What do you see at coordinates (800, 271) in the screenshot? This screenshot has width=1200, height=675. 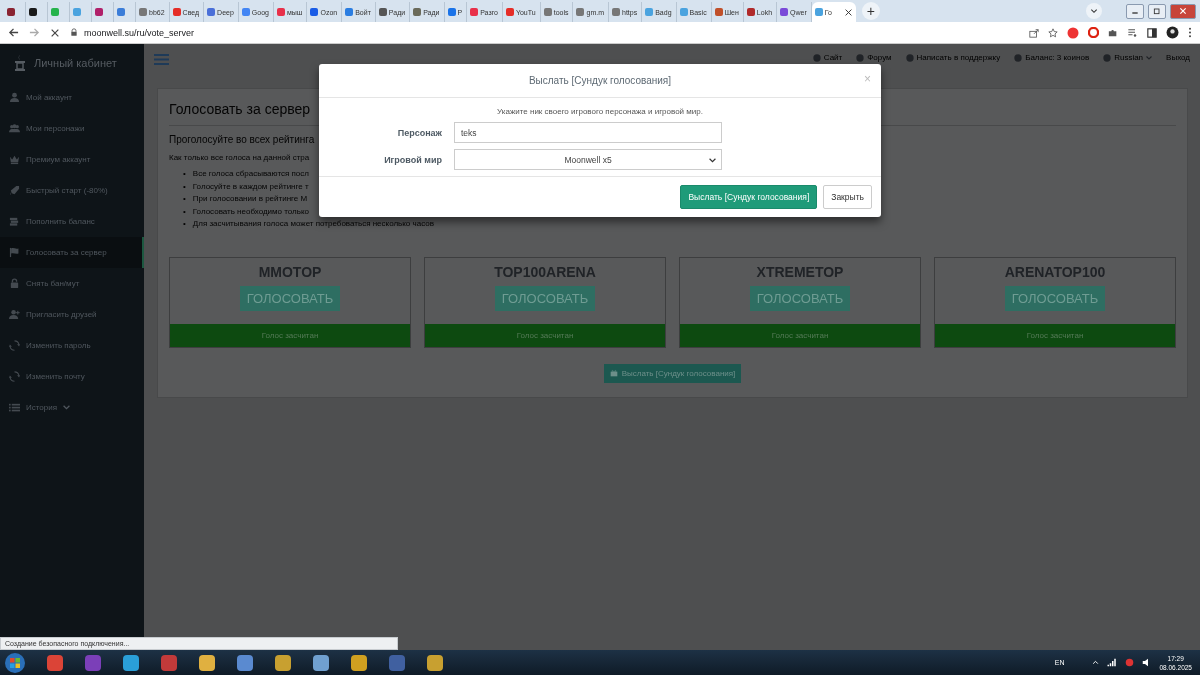 I see `rating-name: XTREMETOP` at bounding box center [800, 271].